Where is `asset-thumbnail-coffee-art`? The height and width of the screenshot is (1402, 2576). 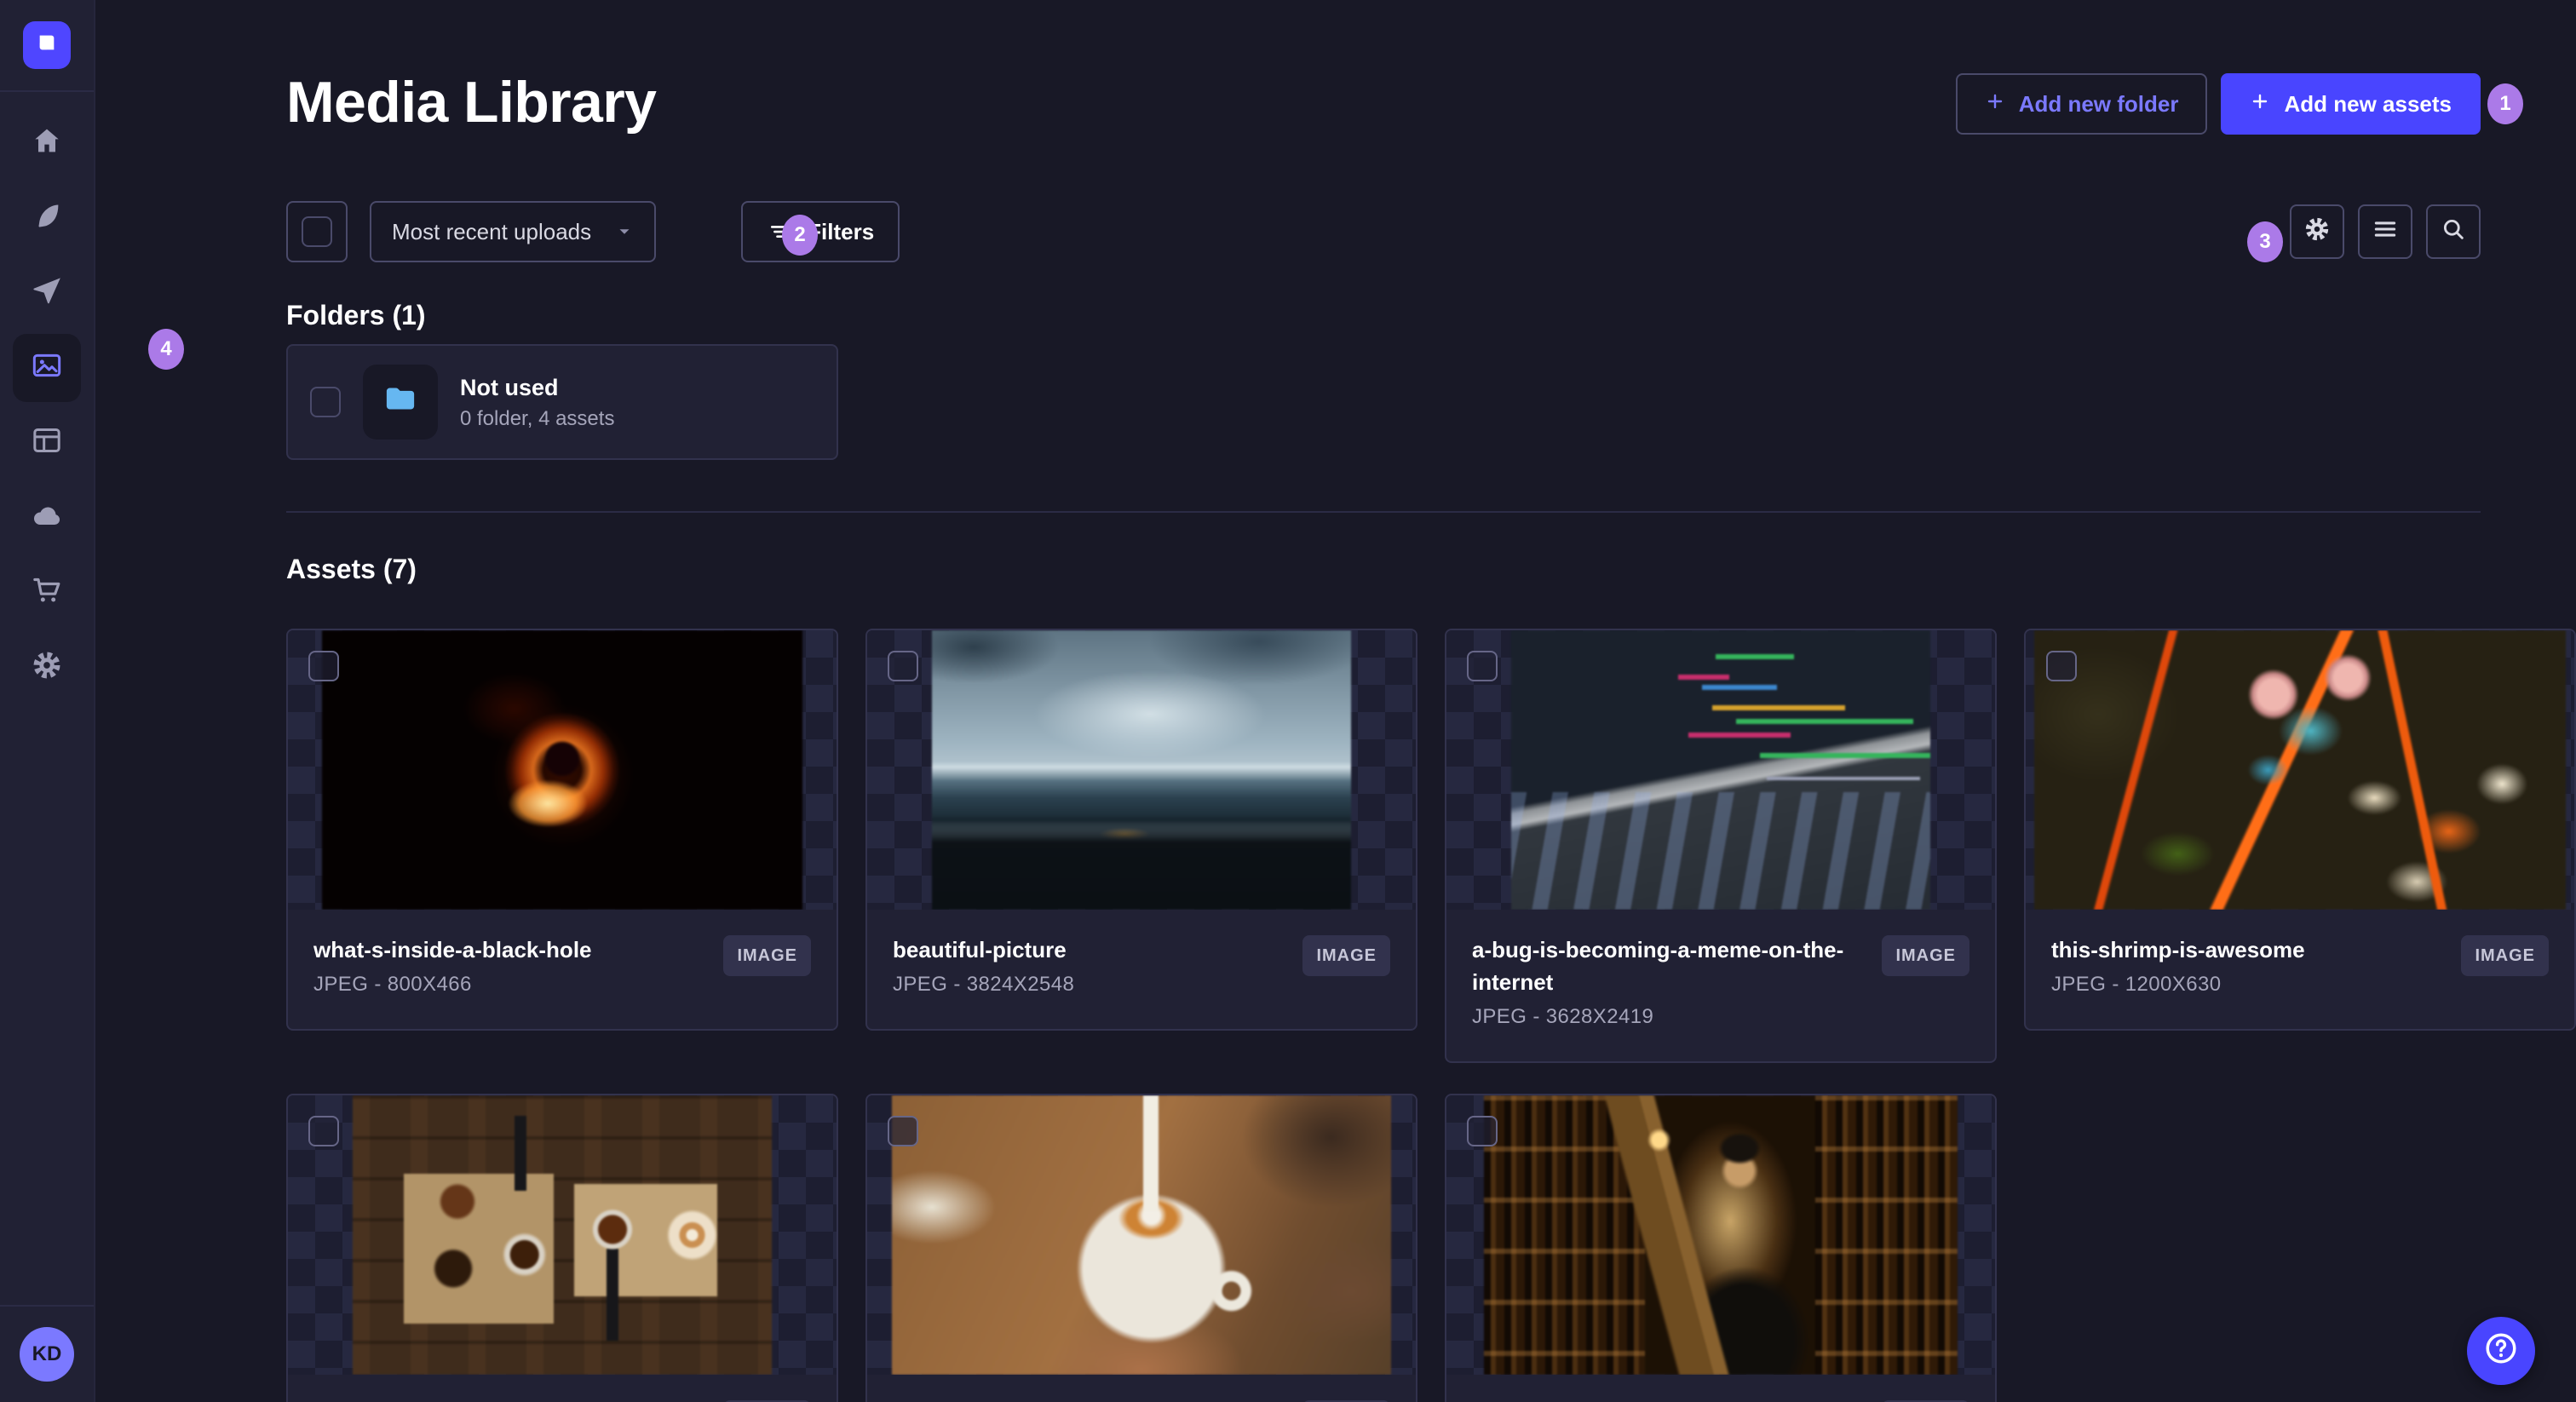
asset-thumbnail-coffee-art is located at coordinates (1142, 1235).